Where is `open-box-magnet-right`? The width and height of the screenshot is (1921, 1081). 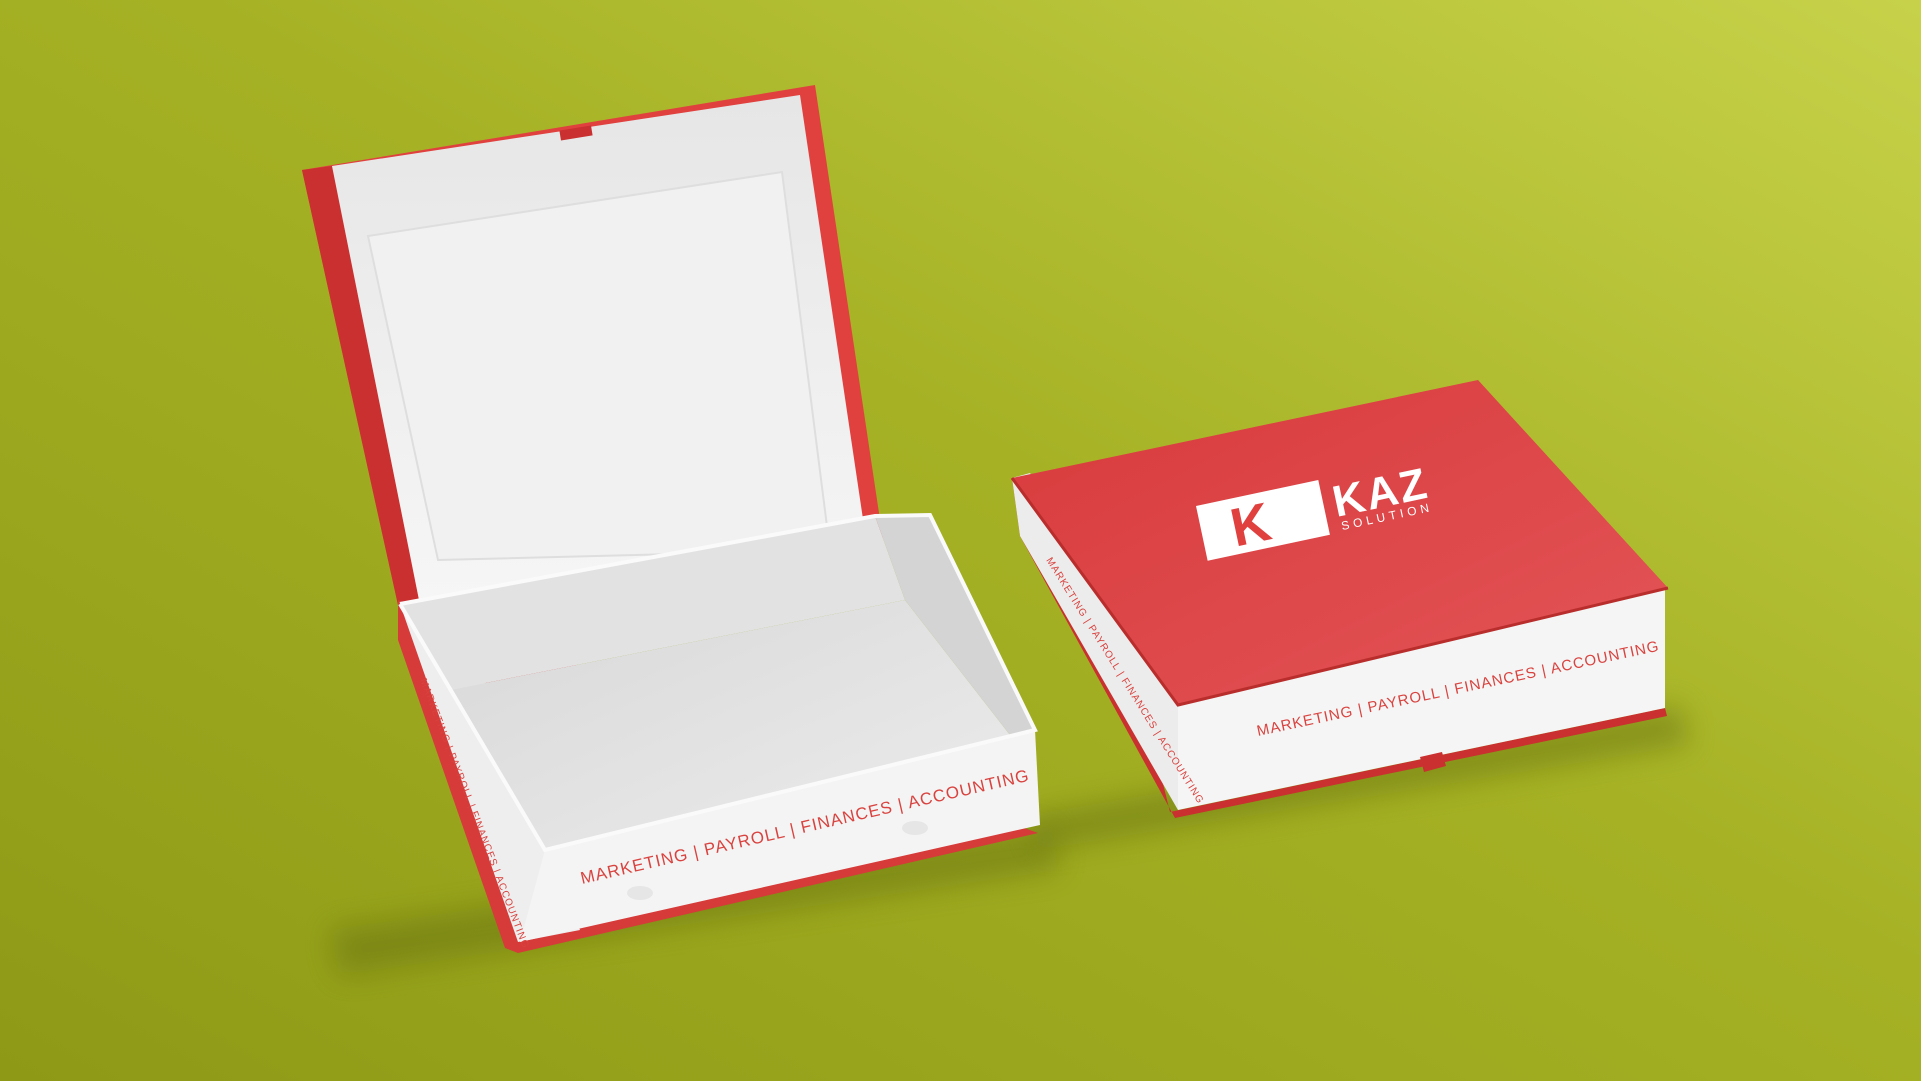
open-box-magnet-right is located at coordinates (915, 828).